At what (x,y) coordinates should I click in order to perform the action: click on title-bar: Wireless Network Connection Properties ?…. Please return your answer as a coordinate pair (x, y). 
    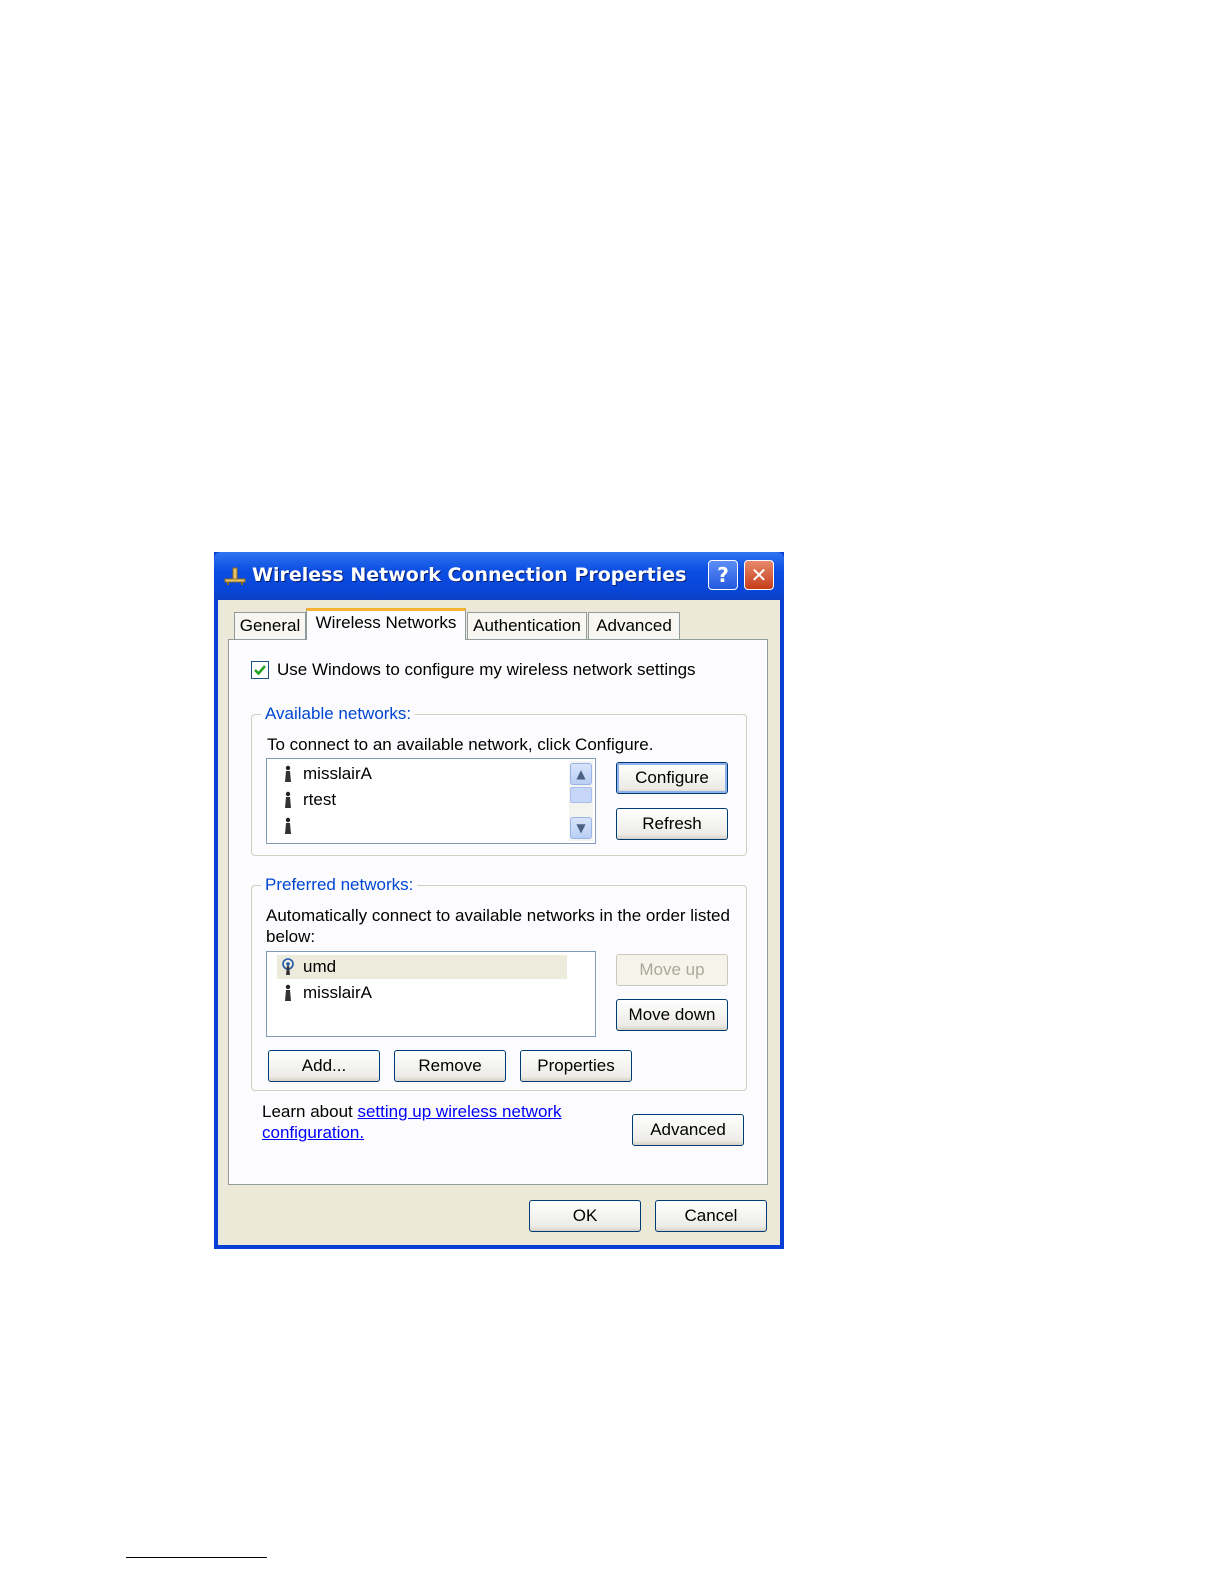
    Looking at the image, I should click on (499, 576).